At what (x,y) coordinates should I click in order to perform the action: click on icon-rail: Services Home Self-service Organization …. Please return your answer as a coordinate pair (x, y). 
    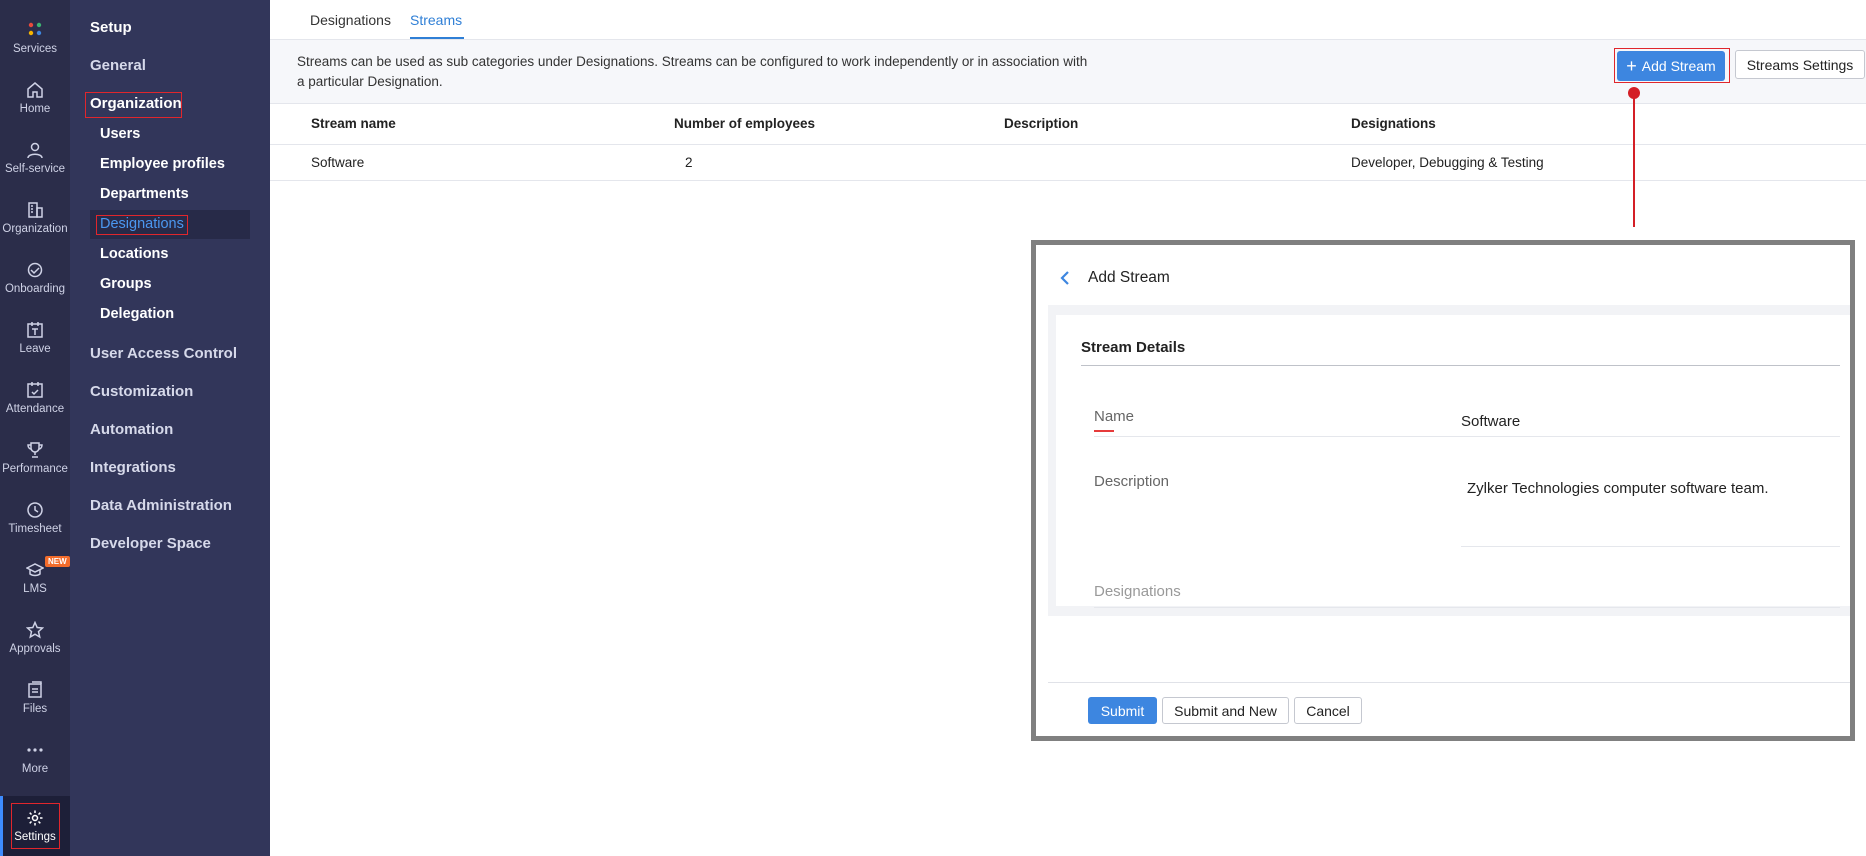
    Looking at the image, I should click on (35, 428).